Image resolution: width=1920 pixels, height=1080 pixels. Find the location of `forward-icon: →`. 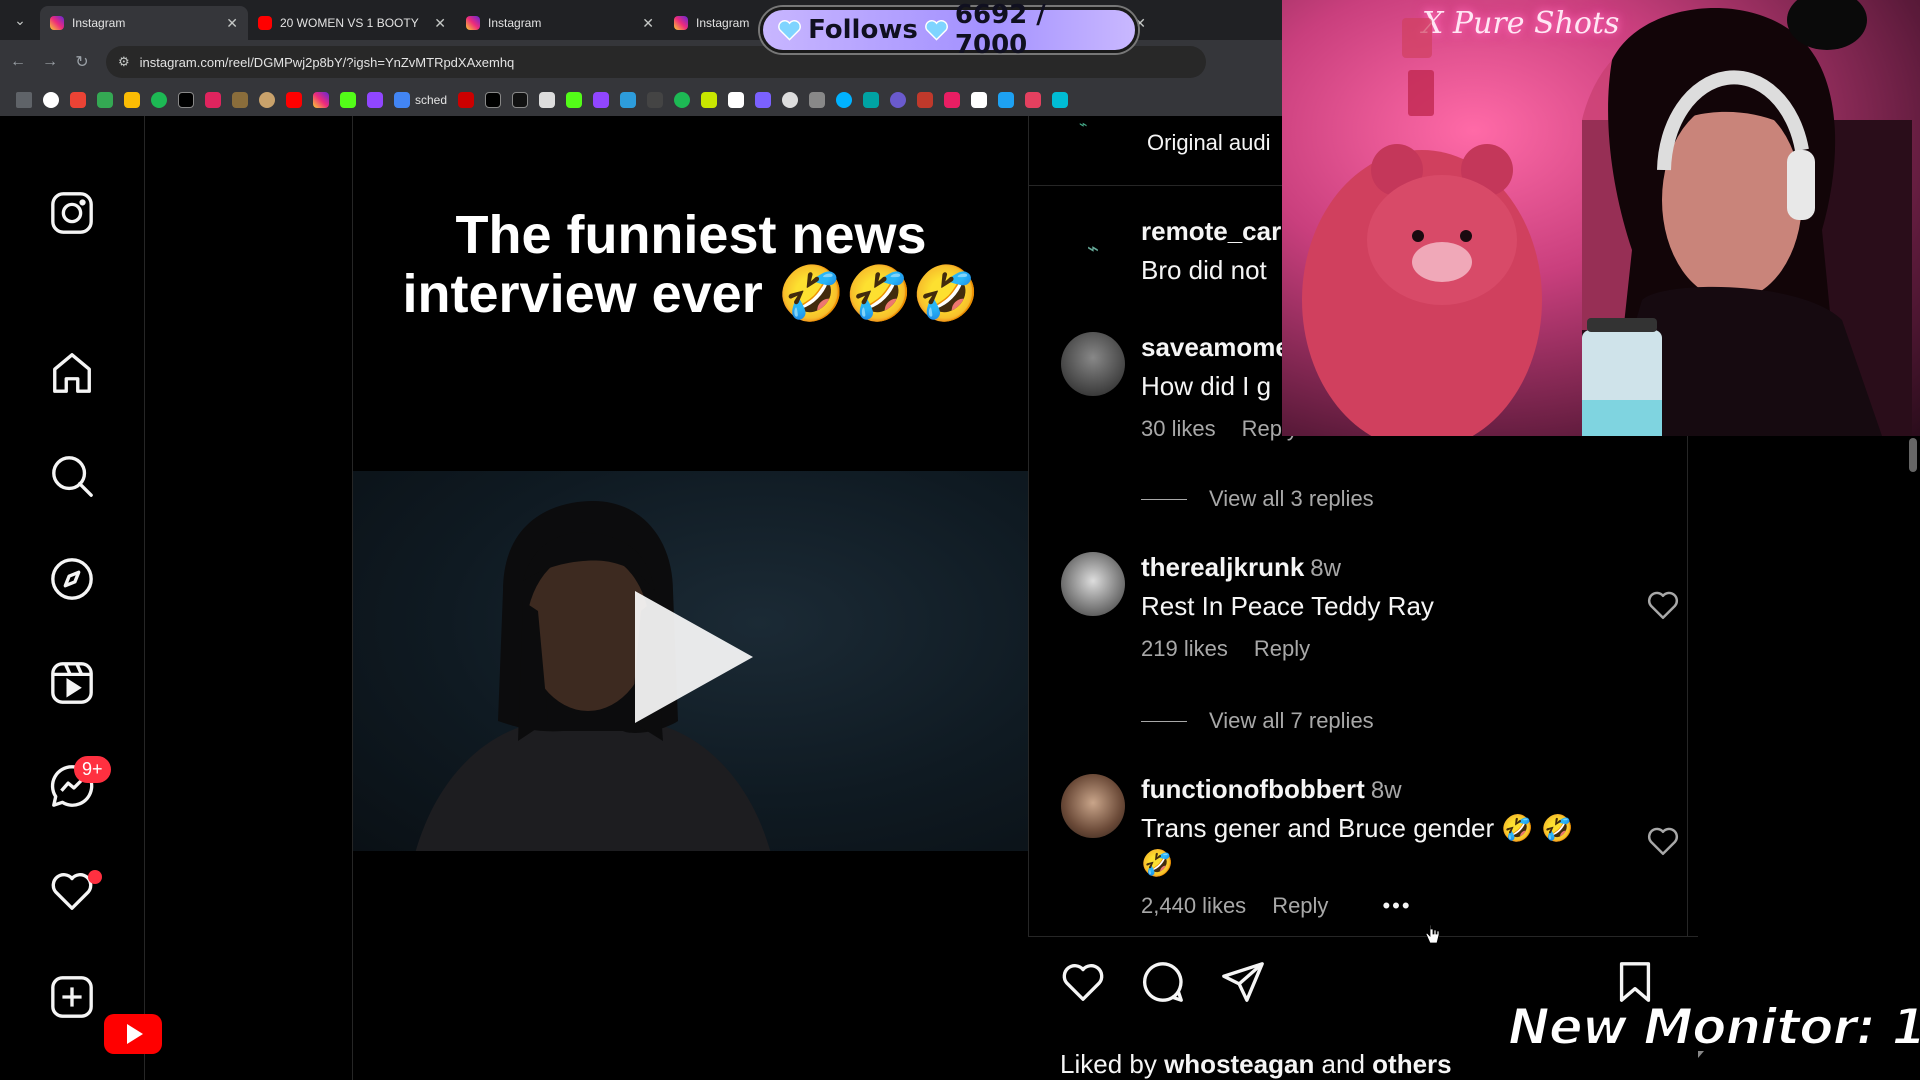

forward-icon: → is located at coordinates (50, 62).